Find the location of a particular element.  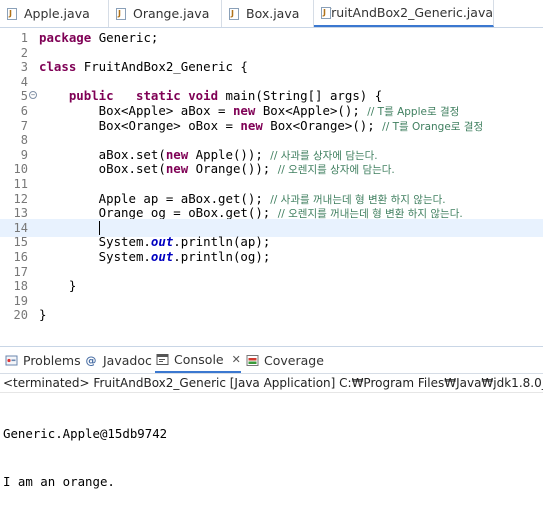

console-output-line: I am an orange. is located at coordinates (59, 481).